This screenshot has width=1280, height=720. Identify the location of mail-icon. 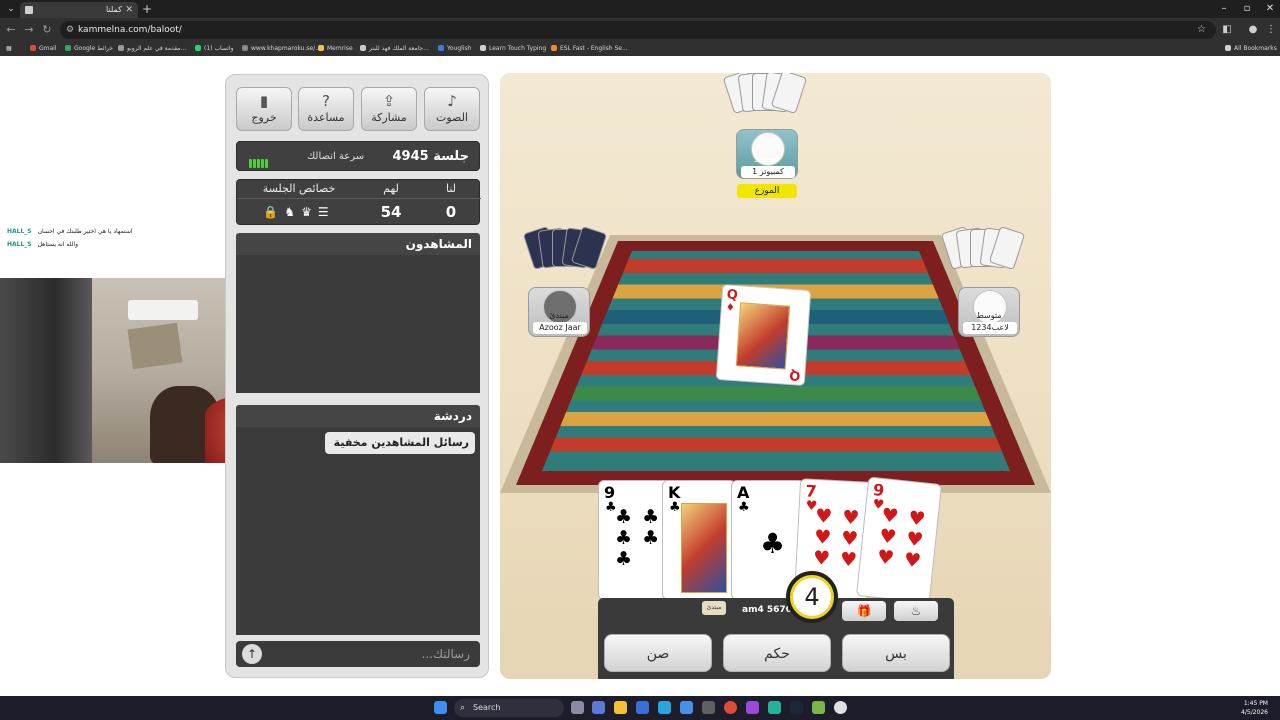
(686, 707).